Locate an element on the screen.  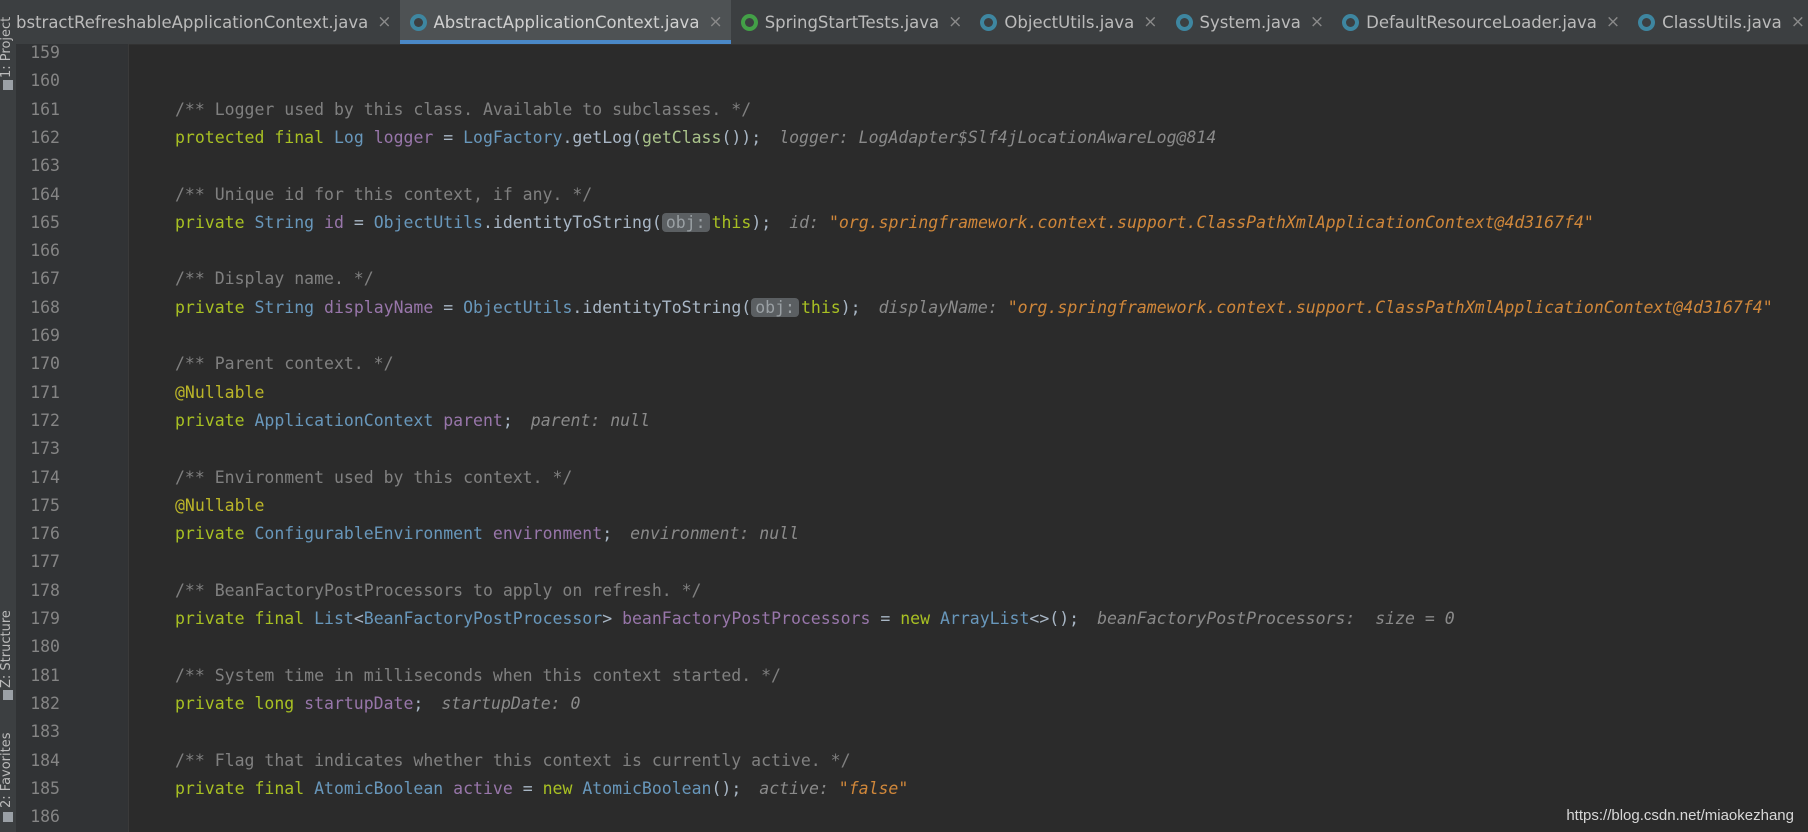
code-text: /** Parent context. */ is located at coordinates (284, 364).